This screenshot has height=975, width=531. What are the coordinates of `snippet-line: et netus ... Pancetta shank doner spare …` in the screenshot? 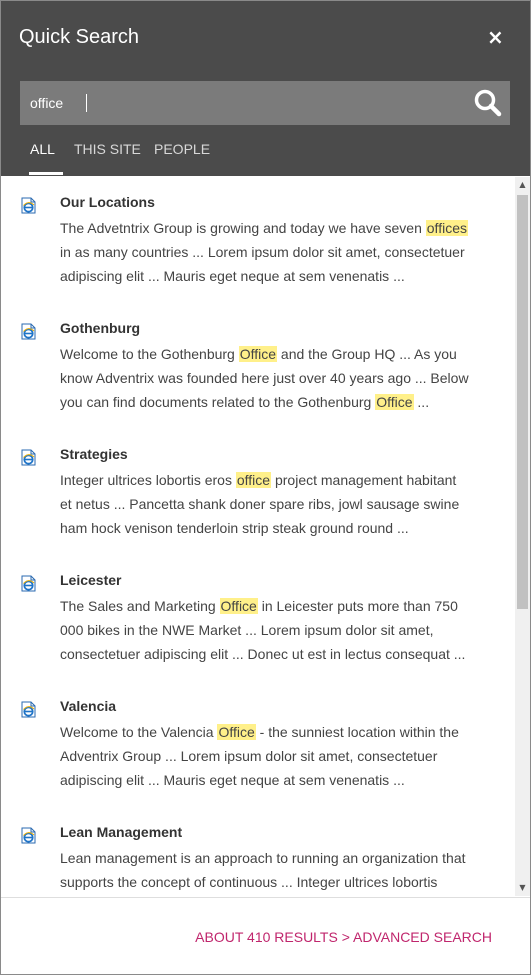 It's located at (280, 504).